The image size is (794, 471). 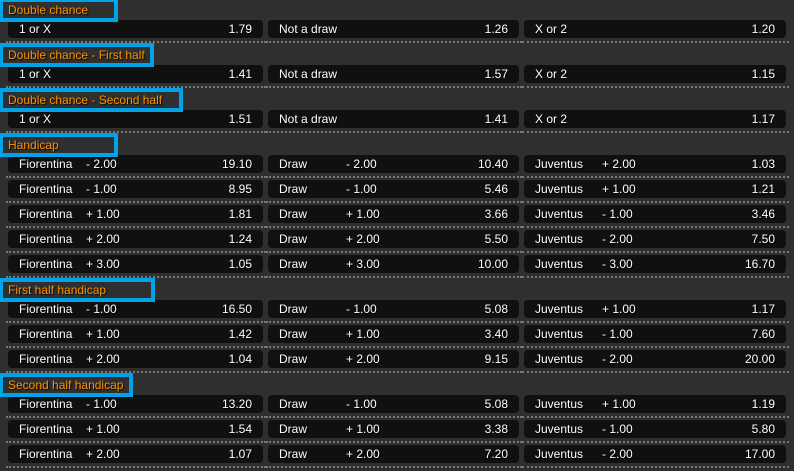 I want to click on odds-value: 8.95, so click(x=240, y=189).